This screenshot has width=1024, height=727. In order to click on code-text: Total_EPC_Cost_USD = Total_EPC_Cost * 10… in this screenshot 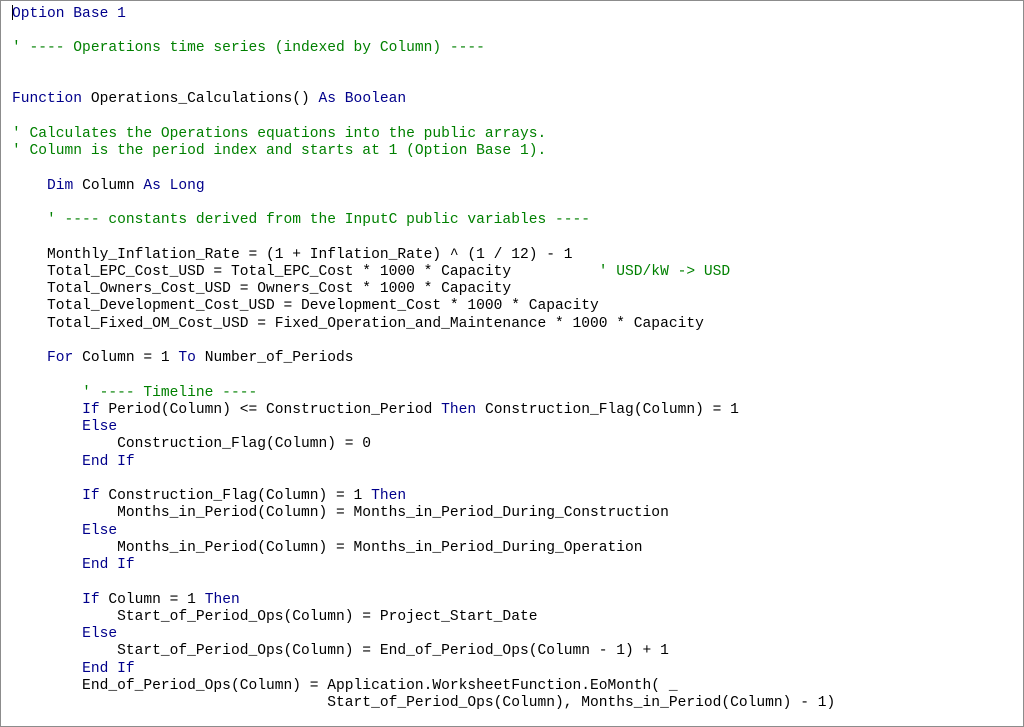, I will do `click(305, 271)`.